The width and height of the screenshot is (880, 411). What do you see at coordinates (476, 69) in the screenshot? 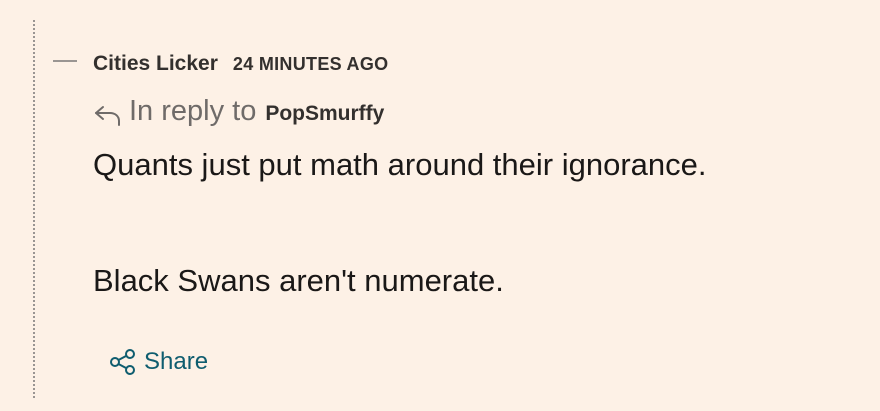
I see `comment-meta: Cities Licker 24 MINUTES AGO` at bounding box center [476, 69].